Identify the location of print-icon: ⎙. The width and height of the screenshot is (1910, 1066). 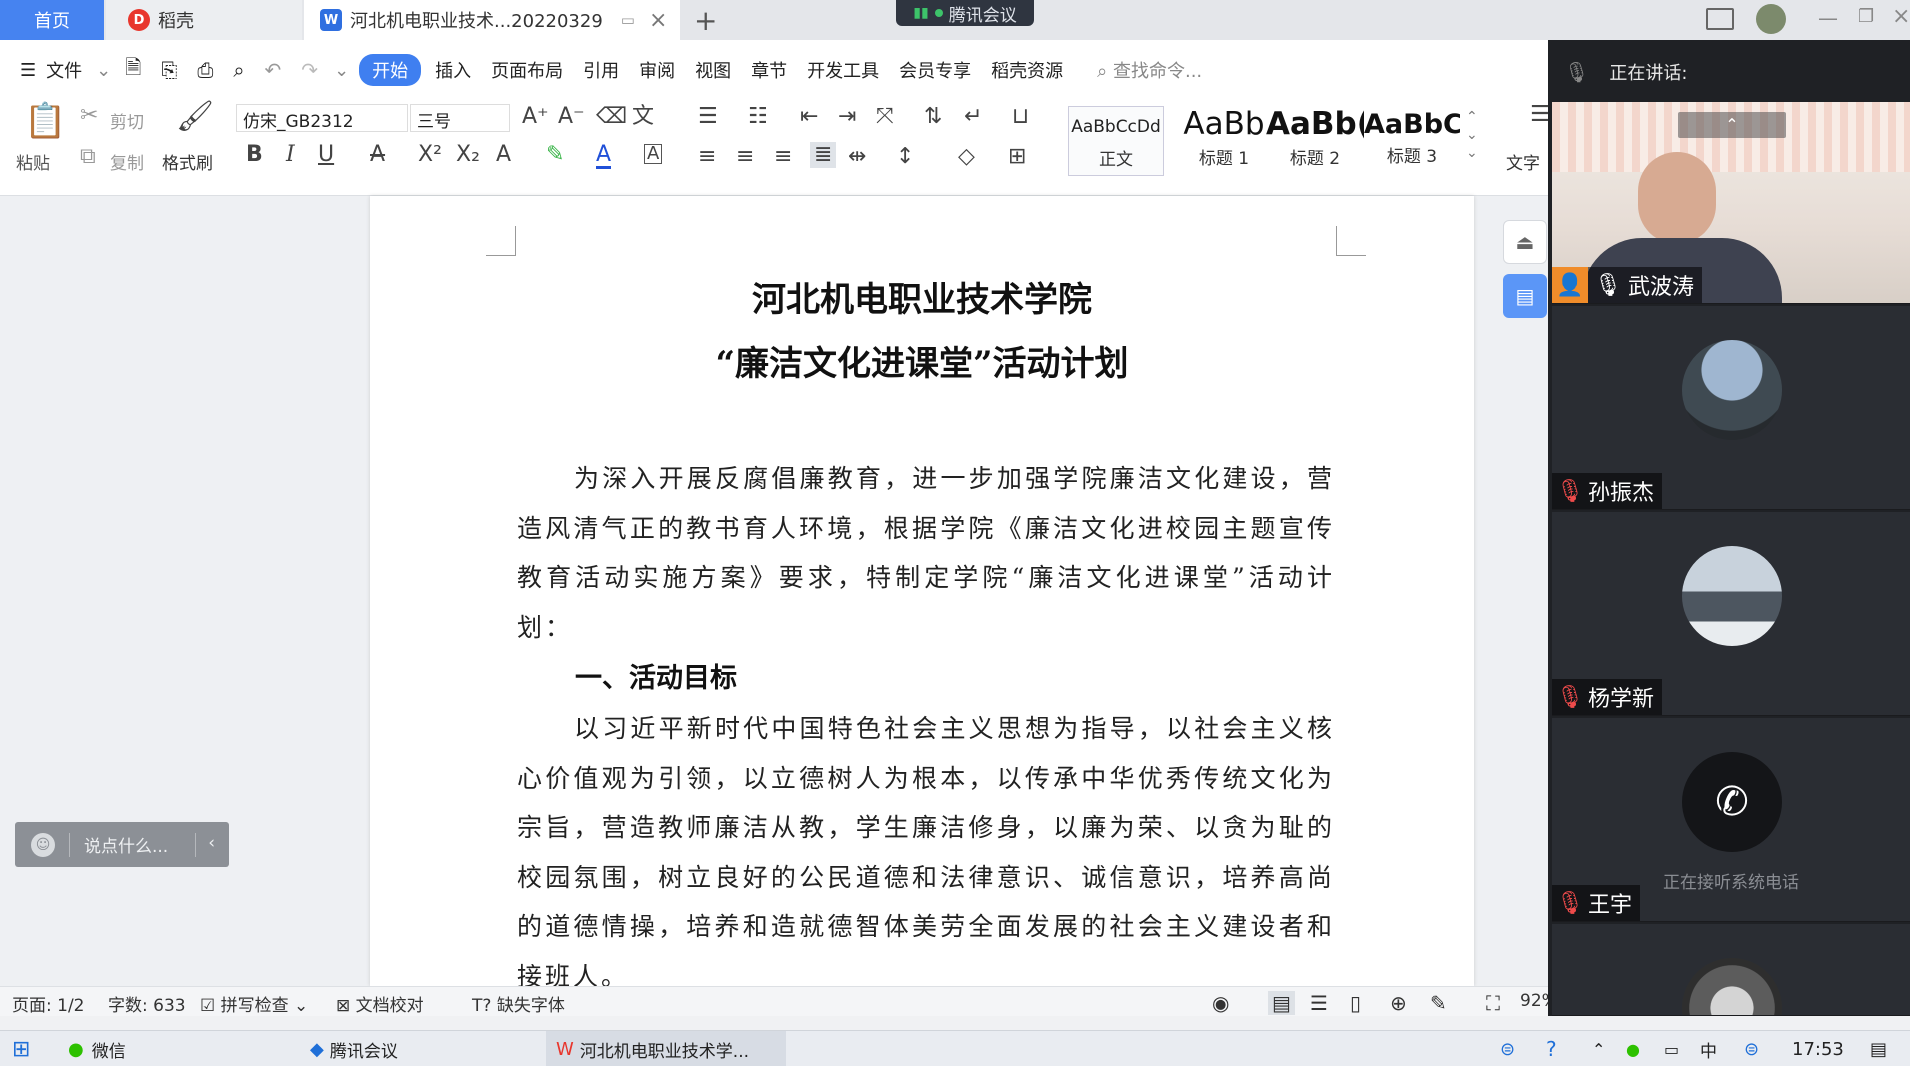
(205, 70).